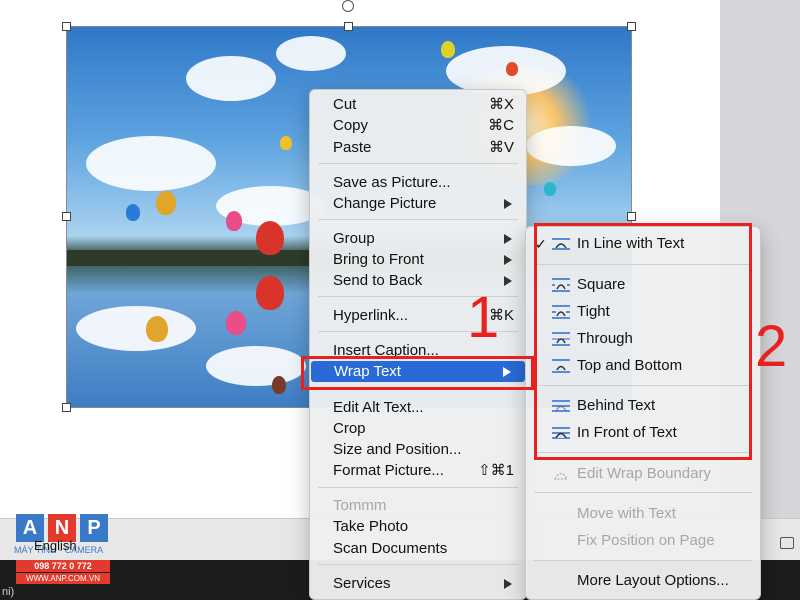 The height and width of the screenshot is (600, 800). Describe the element at coordinates (418, 238) in the screenshot. I see `menu-item-group: Group` at that location.